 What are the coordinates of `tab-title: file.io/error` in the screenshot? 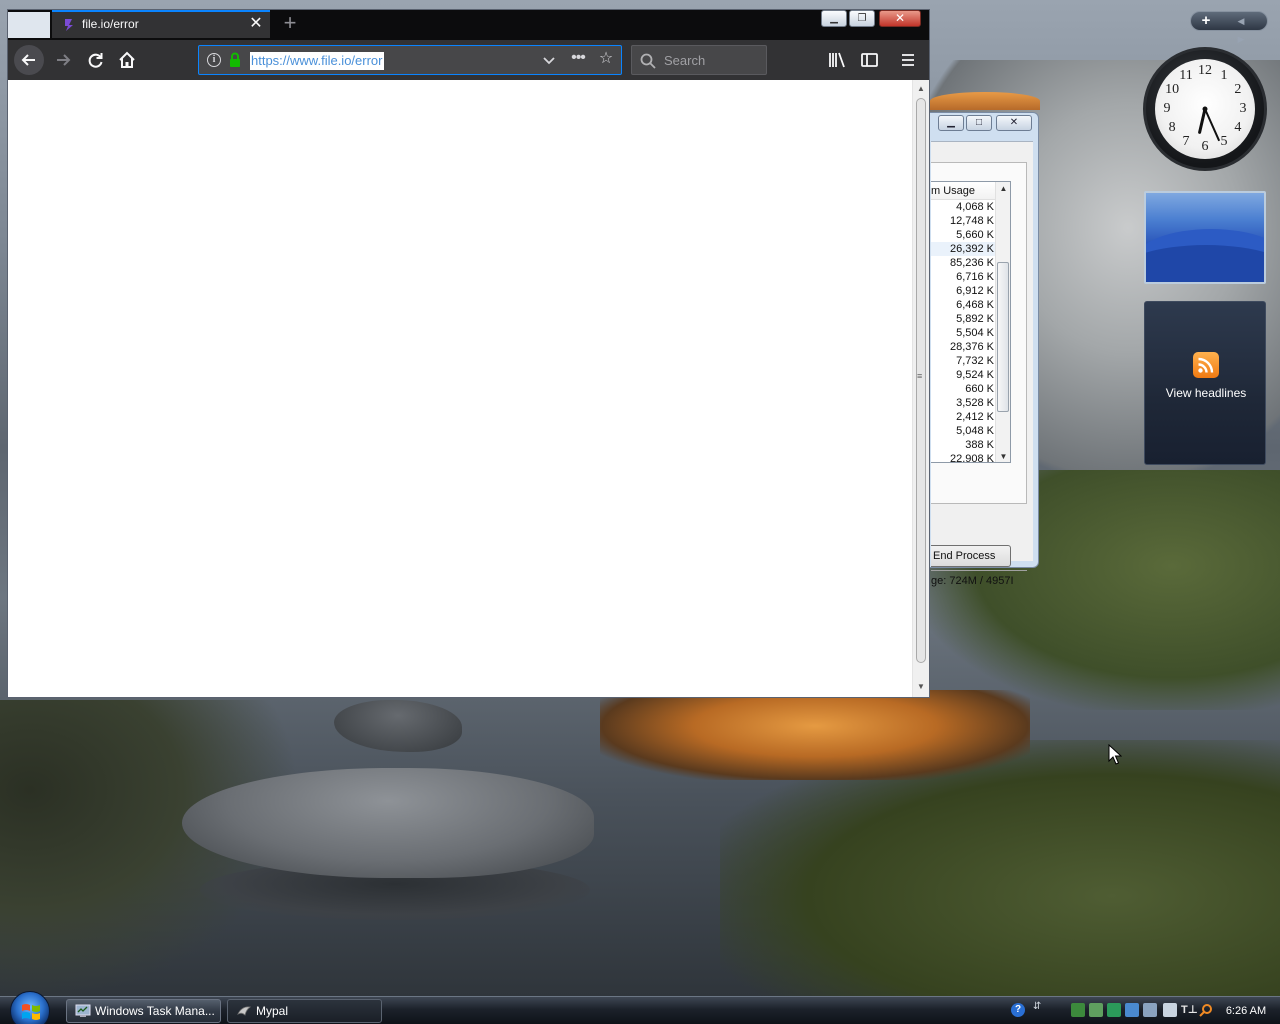 It's located at (110, 24).